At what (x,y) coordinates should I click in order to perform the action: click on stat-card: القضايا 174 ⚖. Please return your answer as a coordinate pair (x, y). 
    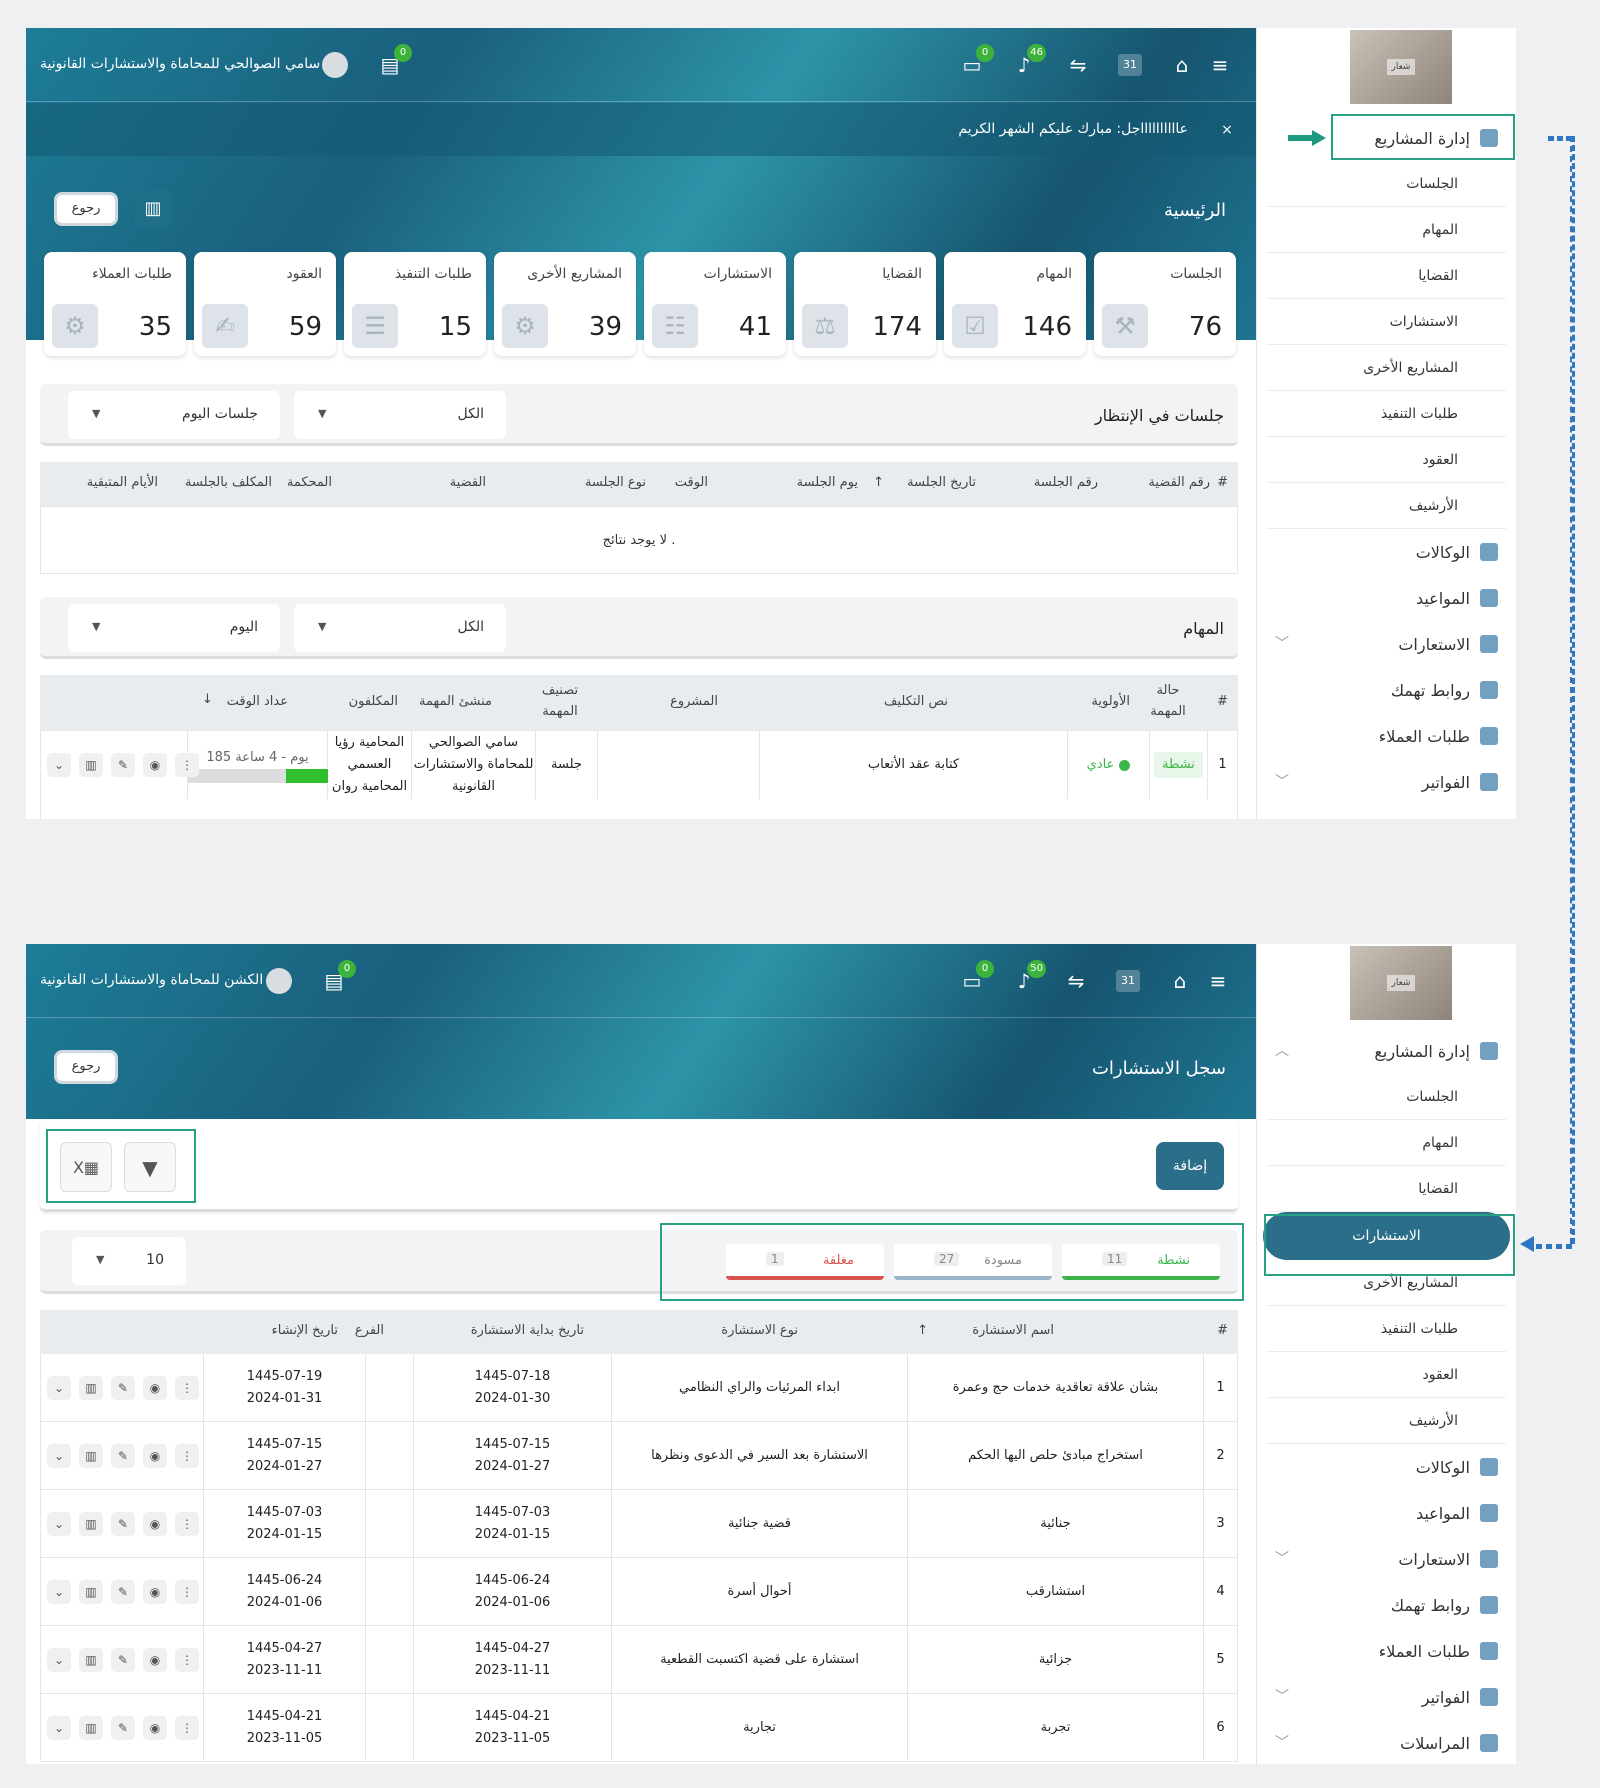
    Looking at the image, I should click on (865, 304).